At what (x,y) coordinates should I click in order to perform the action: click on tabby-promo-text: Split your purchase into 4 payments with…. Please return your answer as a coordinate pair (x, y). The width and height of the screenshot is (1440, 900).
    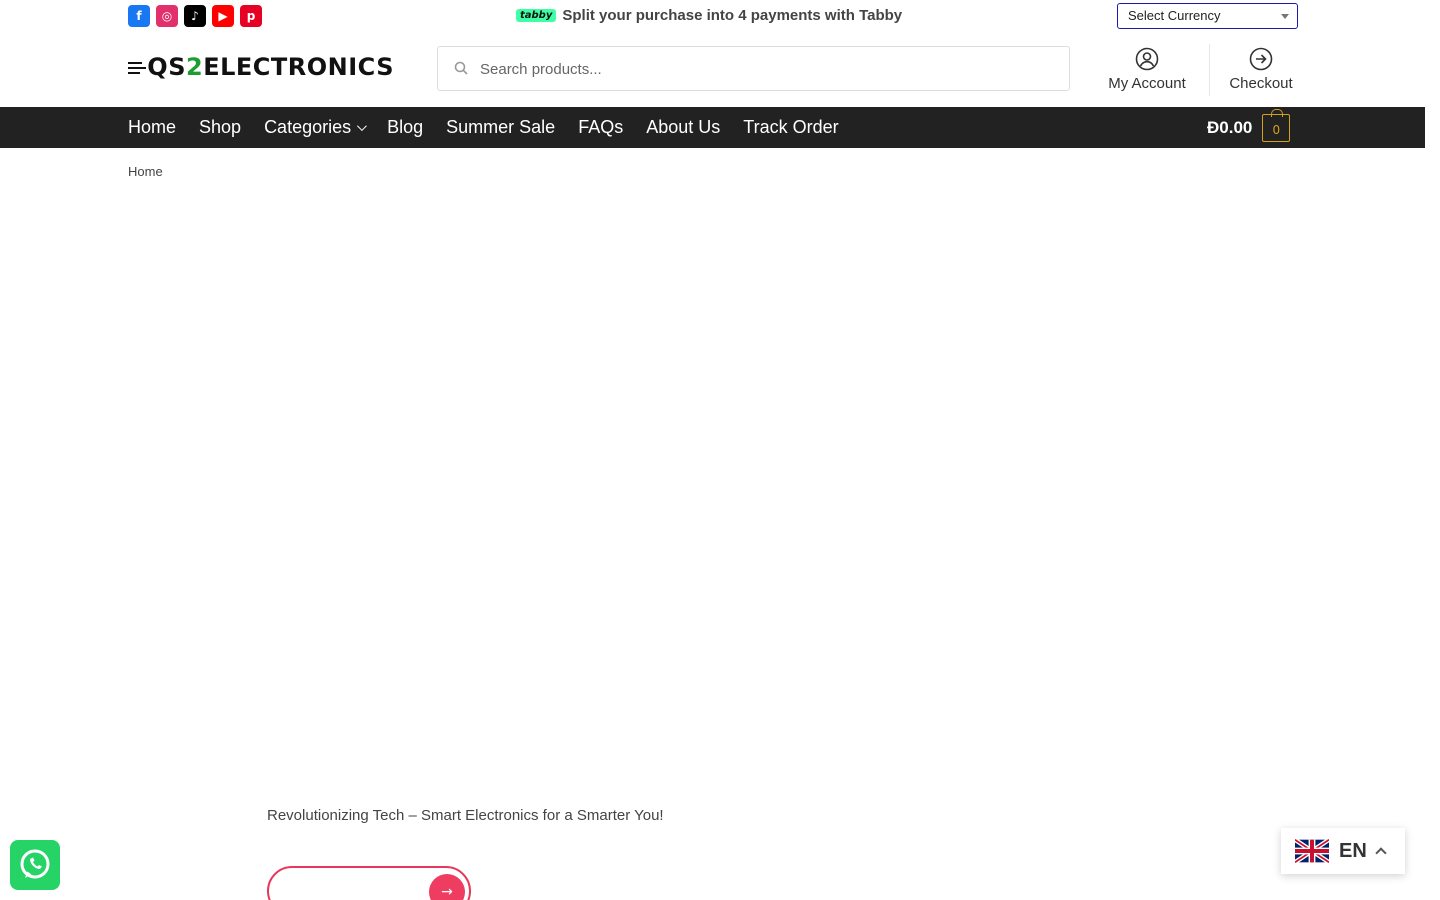
    Looking at the image, I should click on (732, 15).